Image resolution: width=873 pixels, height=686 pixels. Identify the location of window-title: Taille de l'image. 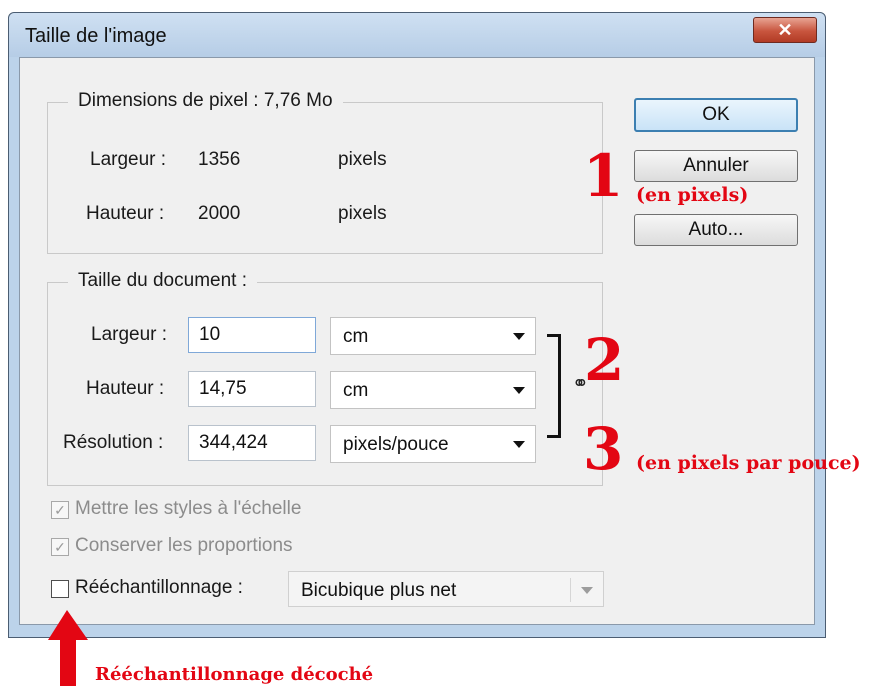
(96, 36).